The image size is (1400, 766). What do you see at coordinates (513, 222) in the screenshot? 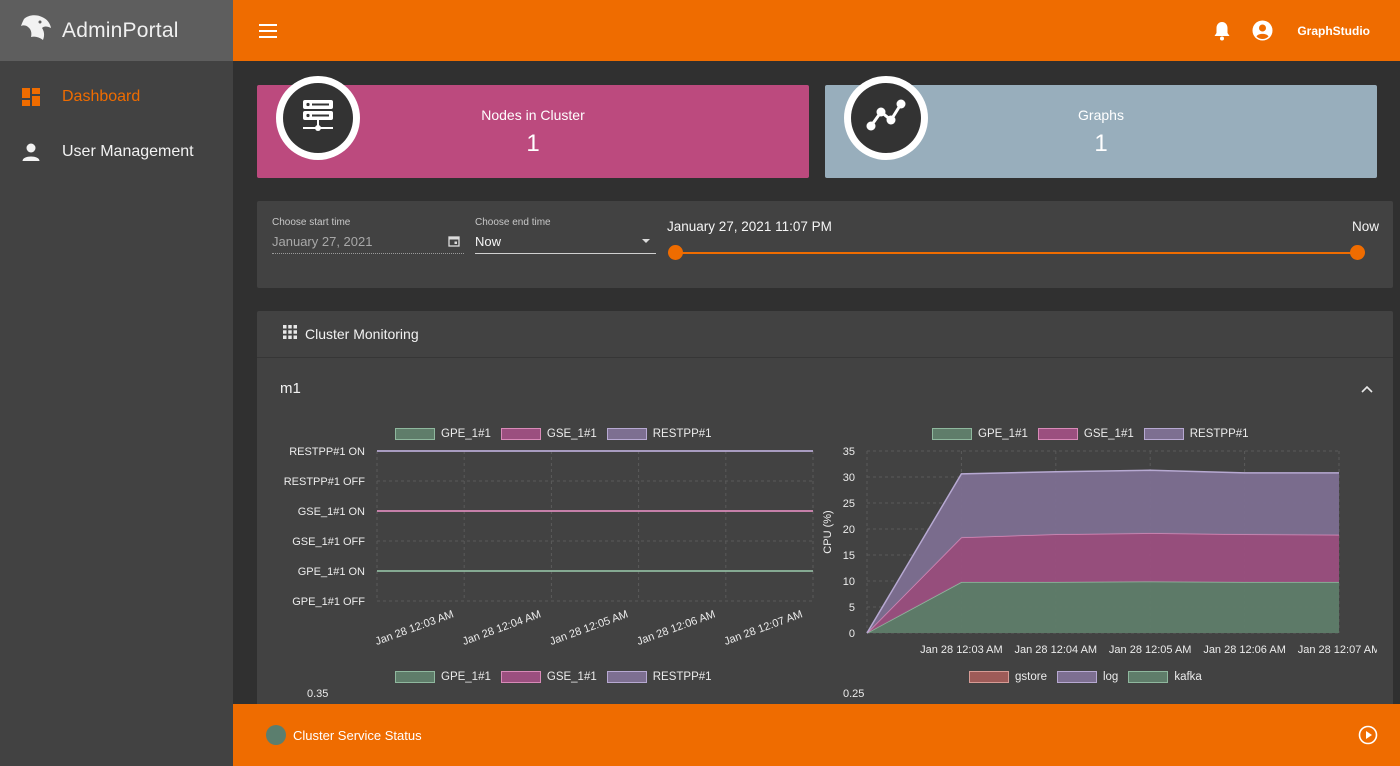
I see `end-time-label: Choose end time` at bounding box center [513, 222].